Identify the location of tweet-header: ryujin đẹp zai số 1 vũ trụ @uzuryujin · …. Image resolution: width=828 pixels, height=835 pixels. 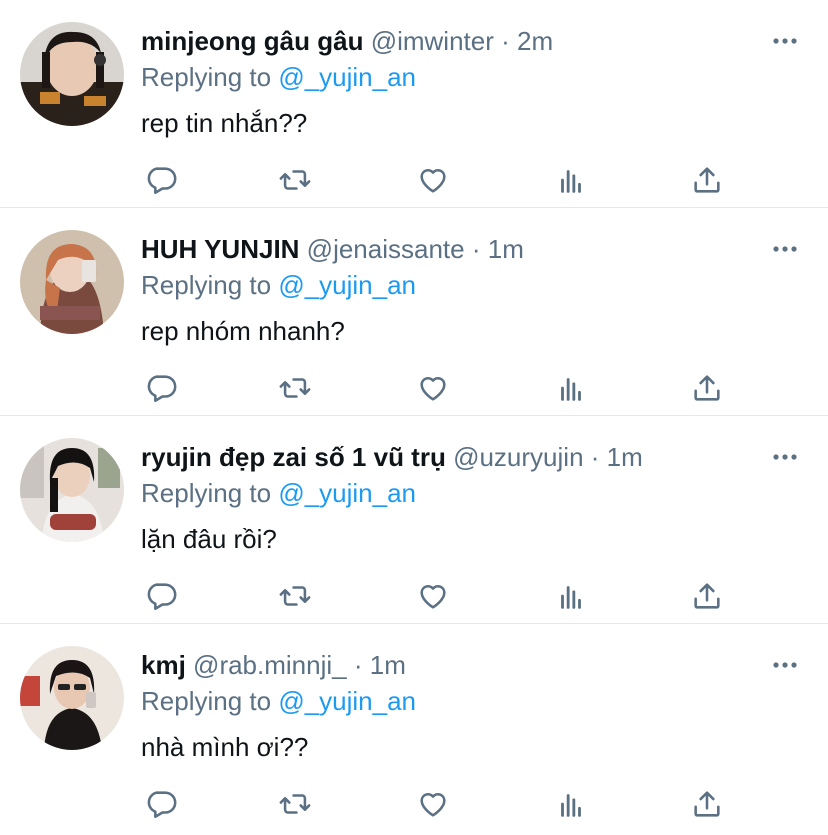
(444, 457).